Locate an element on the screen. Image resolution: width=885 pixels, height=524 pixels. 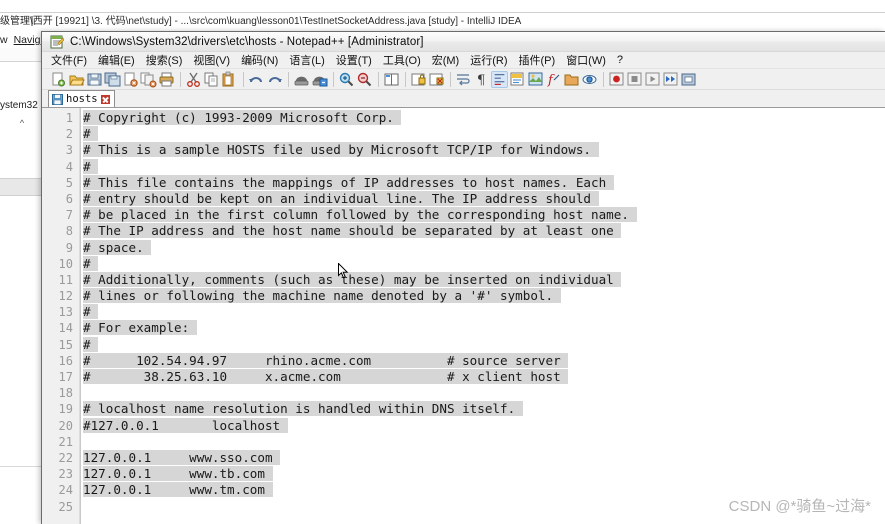
tab-hosts: hosts is located at coordinates (81, 98).